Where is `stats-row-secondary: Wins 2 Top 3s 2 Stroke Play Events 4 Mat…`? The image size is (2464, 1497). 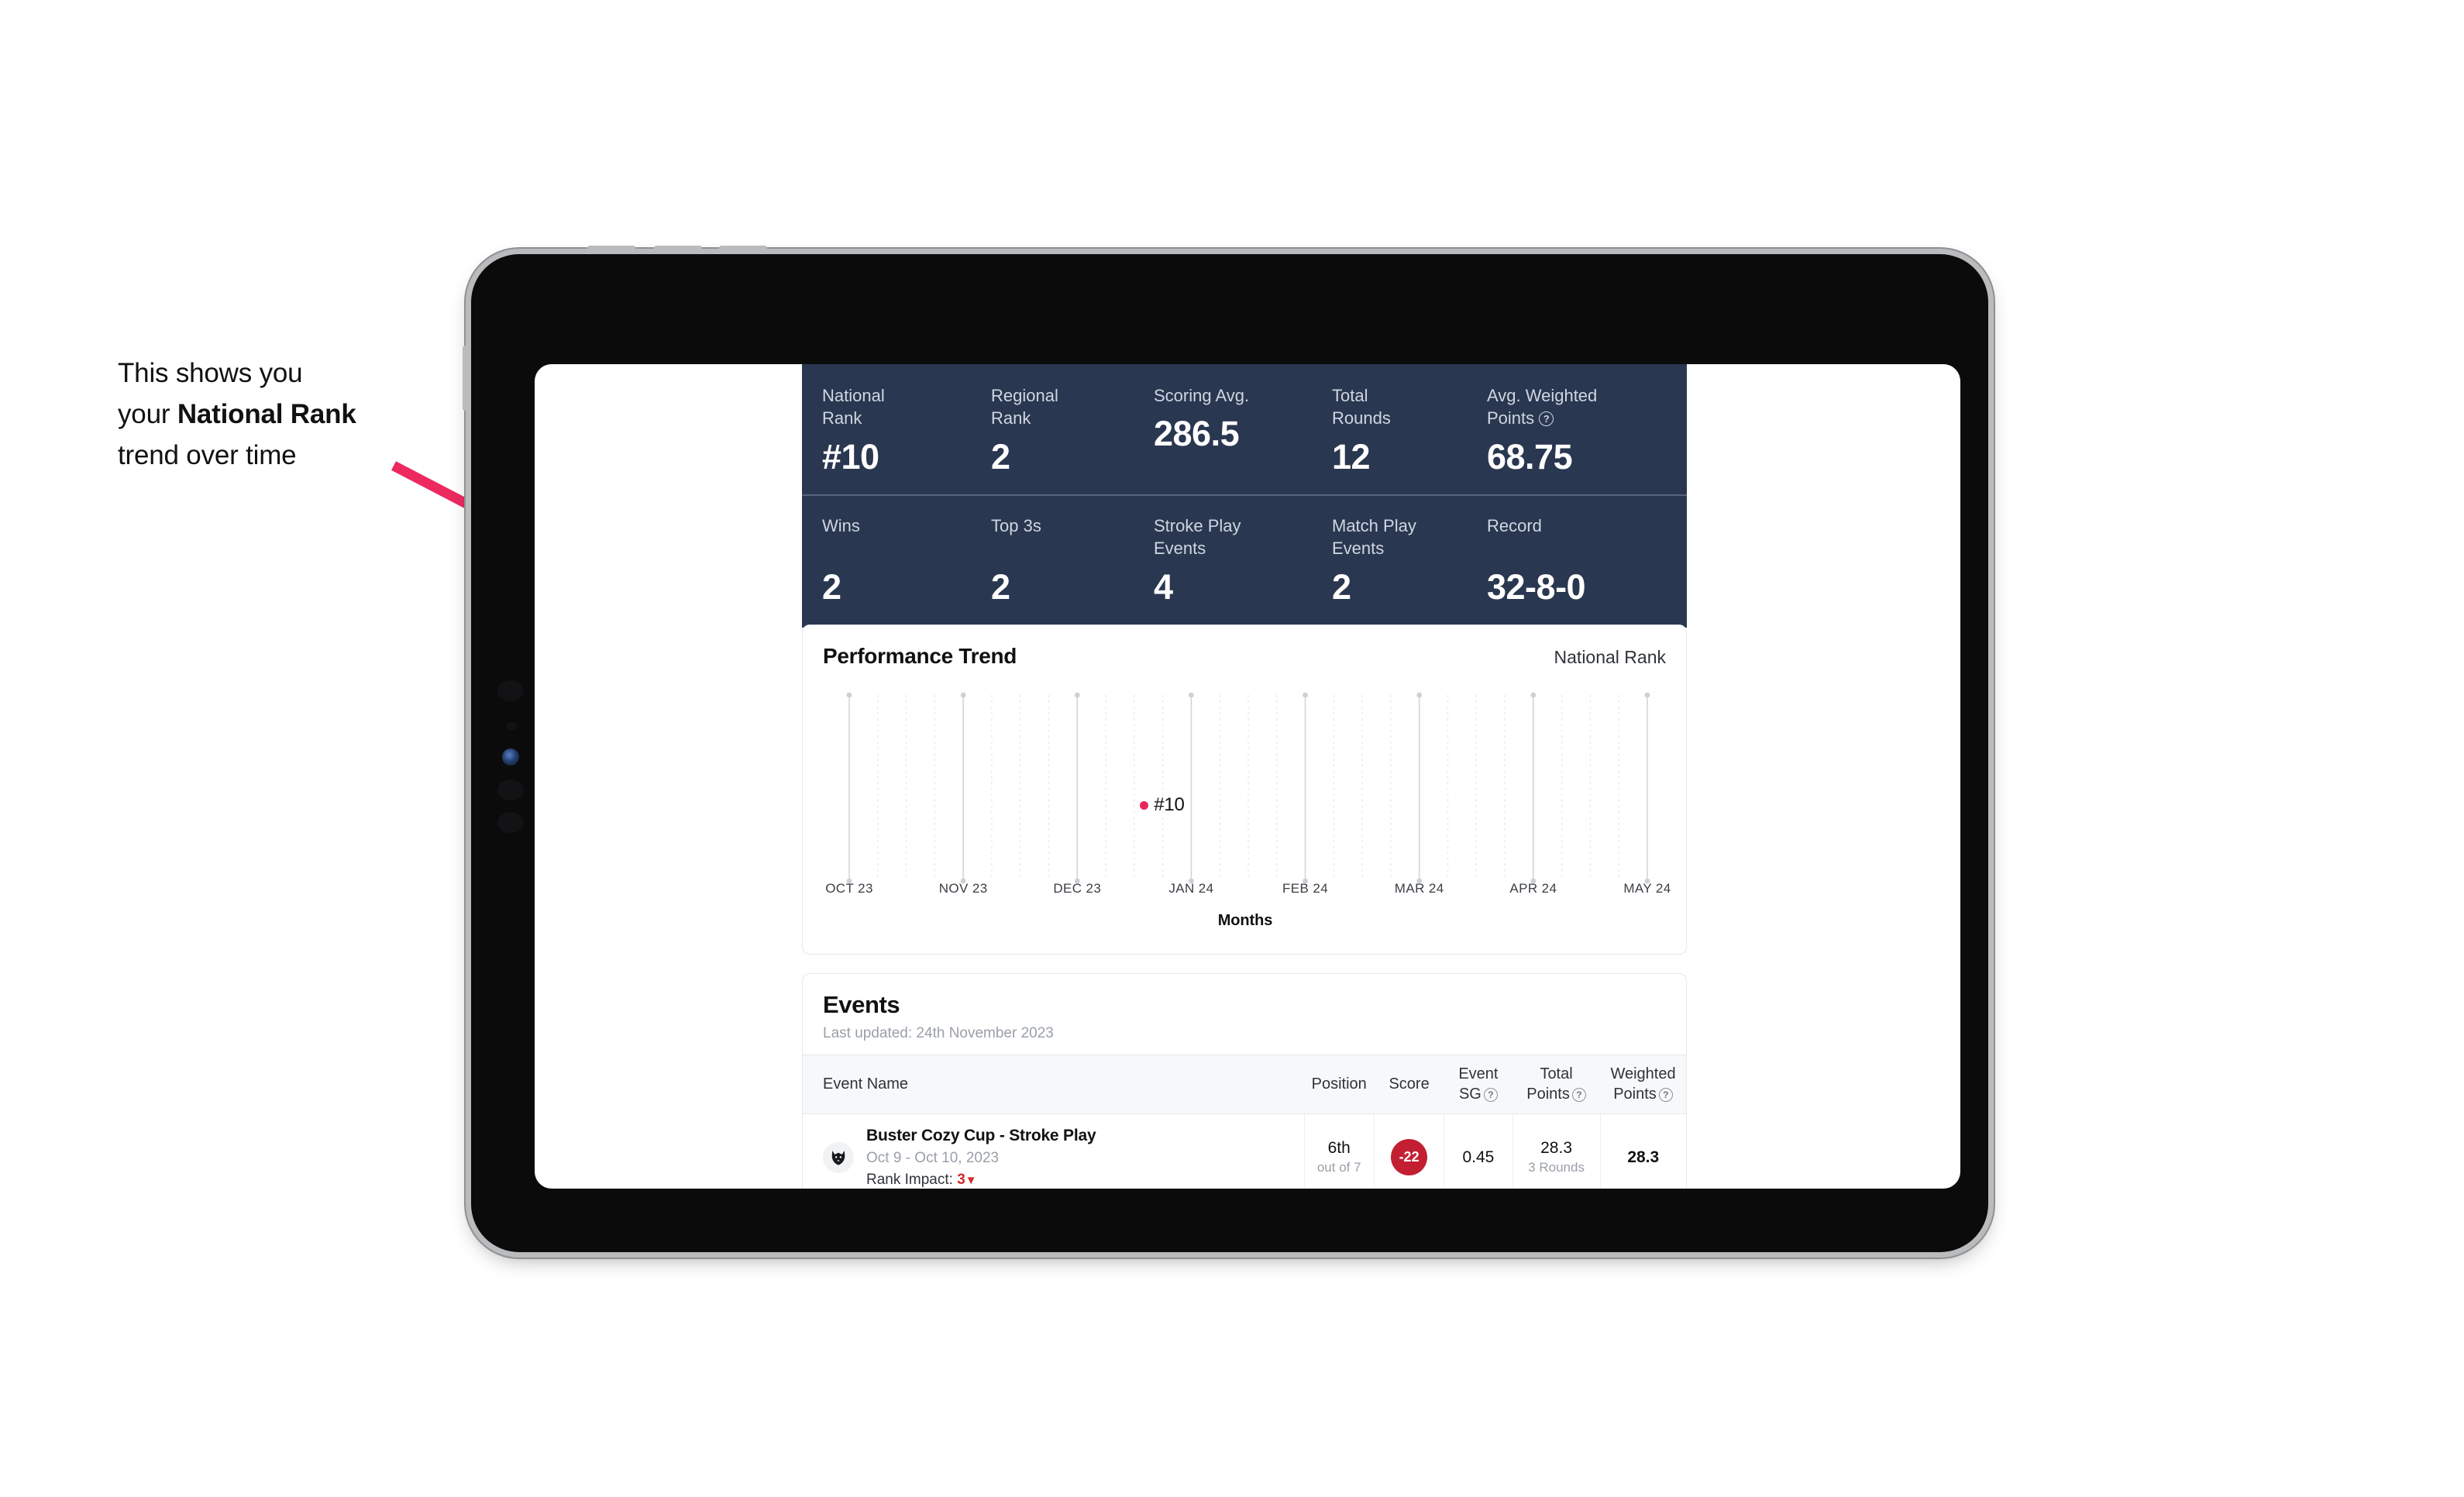
stats-row-secondary: Wins 2 Top 3s 2 Stroke Play Events 4 Mat… is located at coordinates (1244, 561).